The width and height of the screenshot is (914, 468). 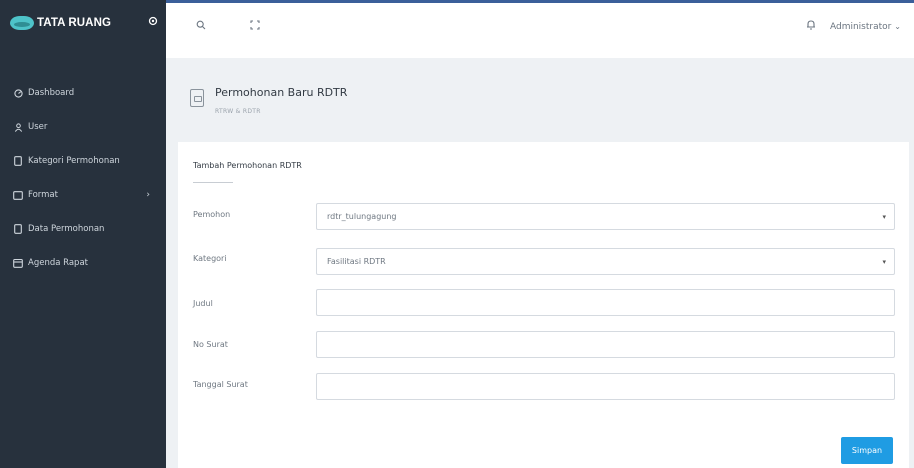 What do you see at coordinates (43, 195) in the screenshot?
I see `sidebar-item-label: Format` at bounding box center [43, 195].